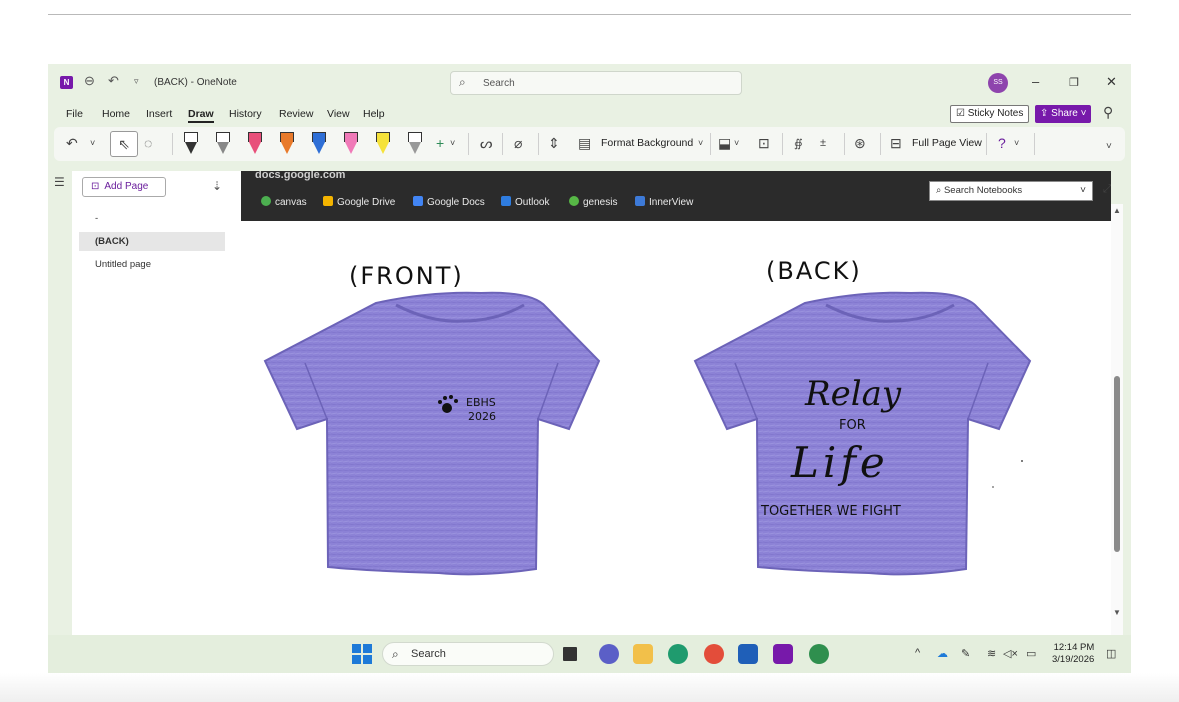 The width and height of the screenshot is (1179, 702). I want to click on sticky-notes-icon: ☑, so click(962, 113).